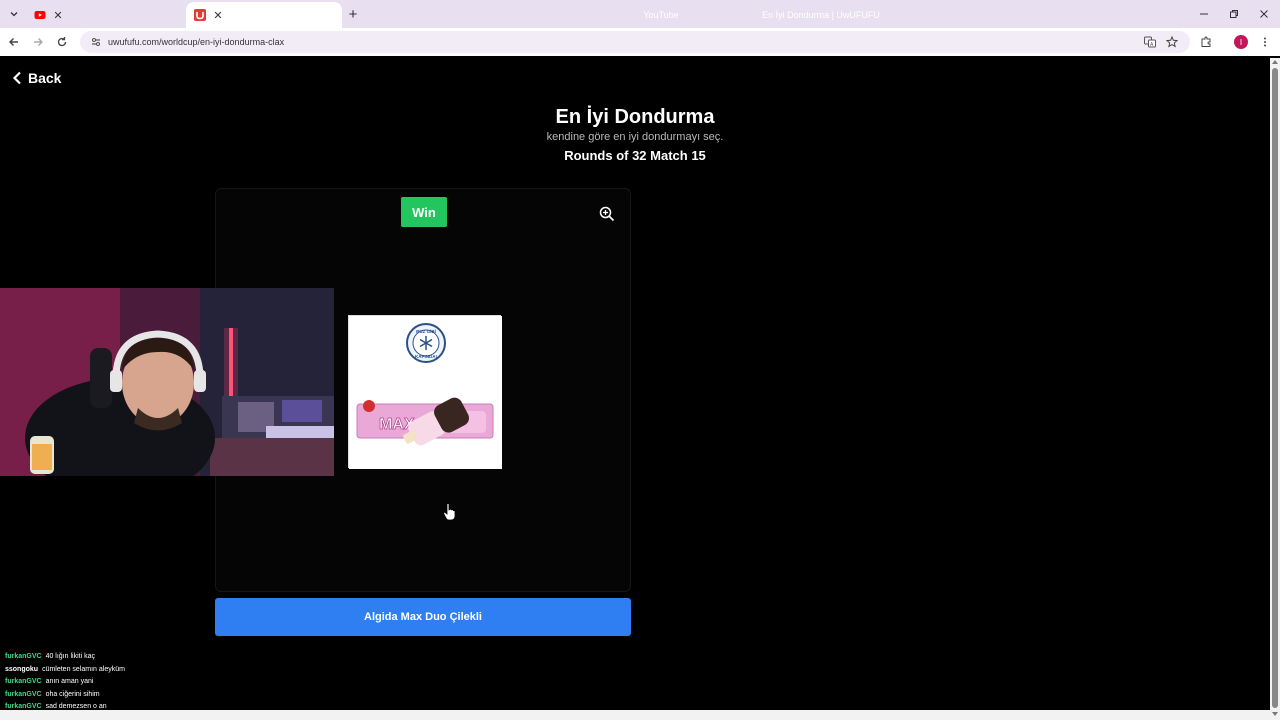 The image size is (1280, 720). I want to click on hand-cursor-icon, so click(449, 512).